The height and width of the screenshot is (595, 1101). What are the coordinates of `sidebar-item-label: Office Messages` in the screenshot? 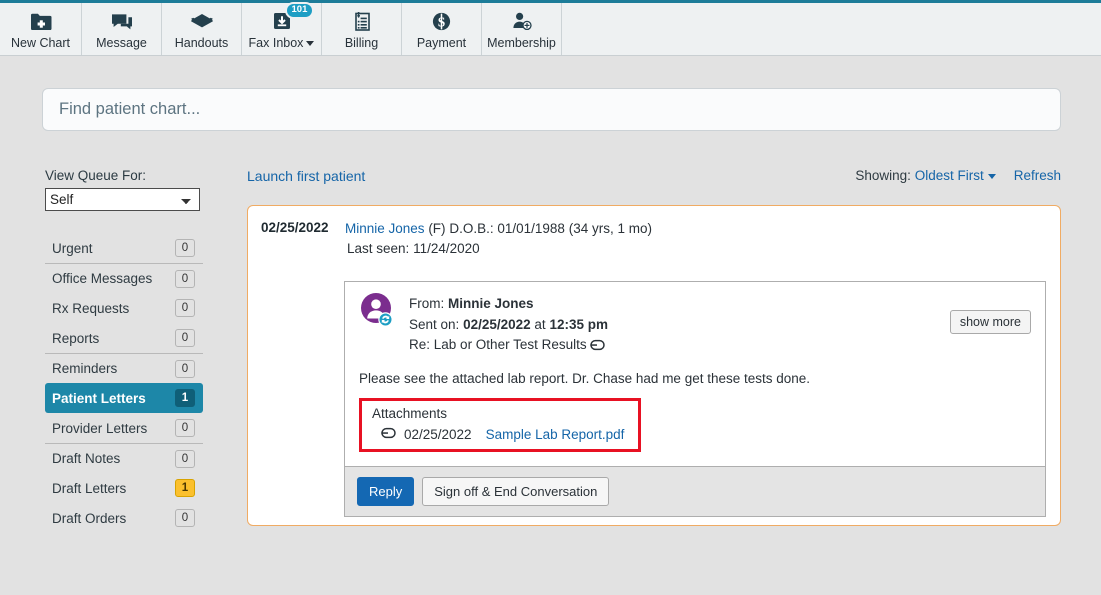 It's located at (102, 278).